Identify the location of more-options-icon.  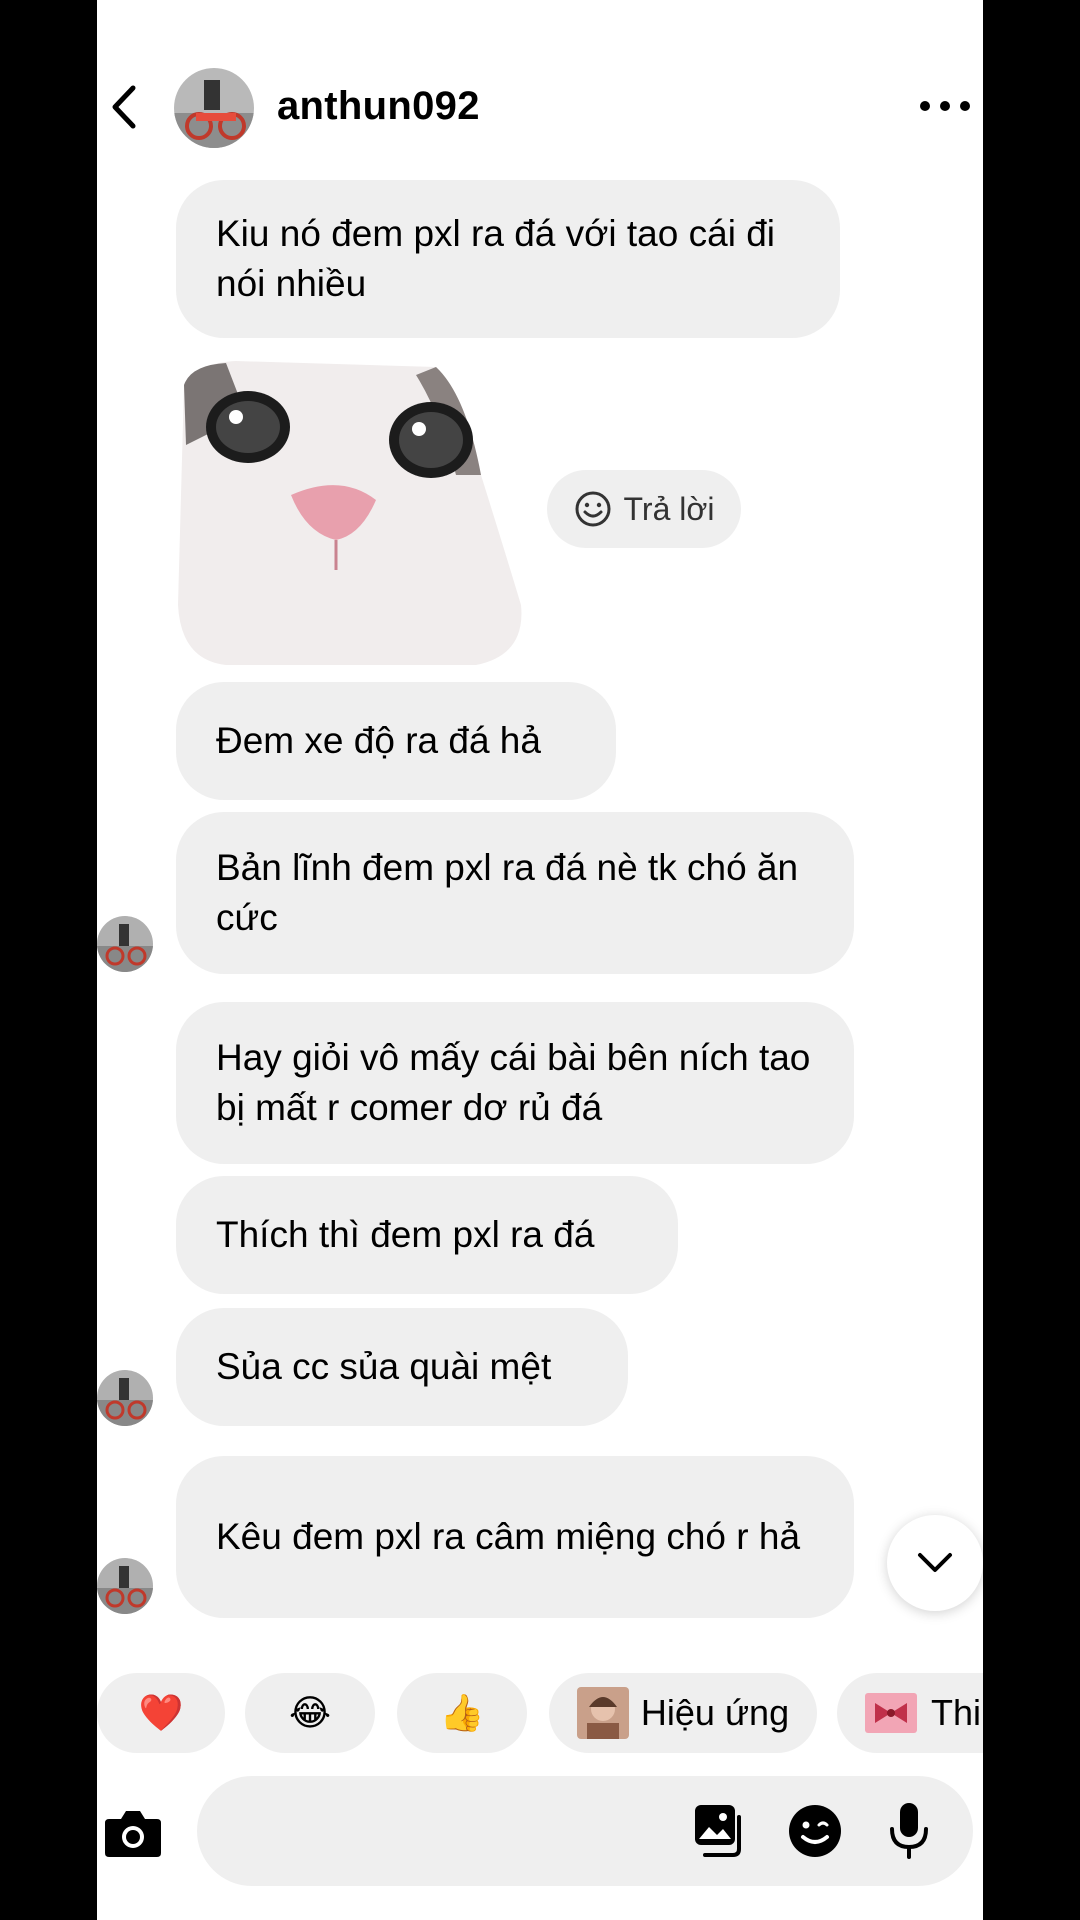
(945, 106).